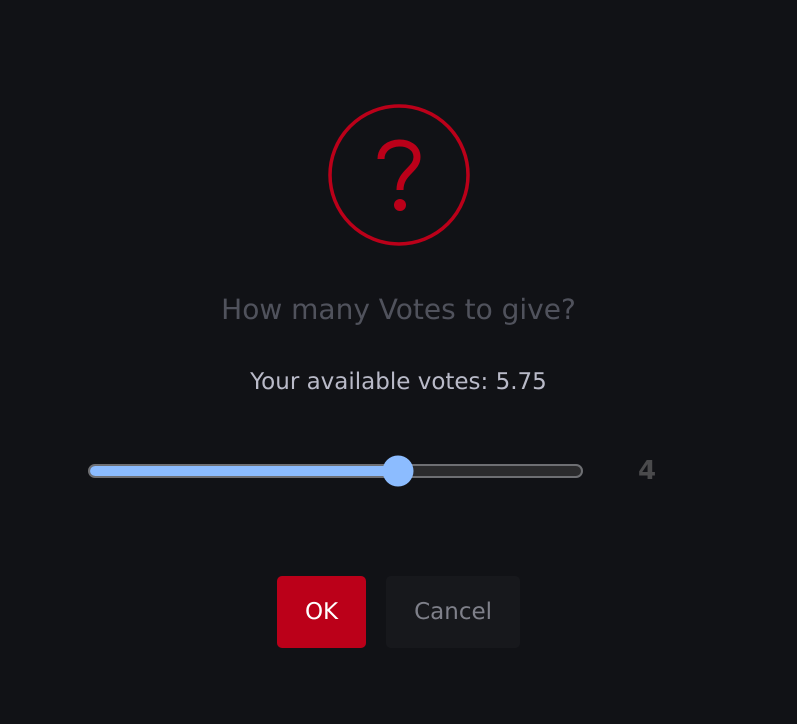 This screenshot has width=797, height=724. What do you see at coordinates (398, 470) in the screenshot?
I see `slider-thumb` at bounding box center [398, 470].